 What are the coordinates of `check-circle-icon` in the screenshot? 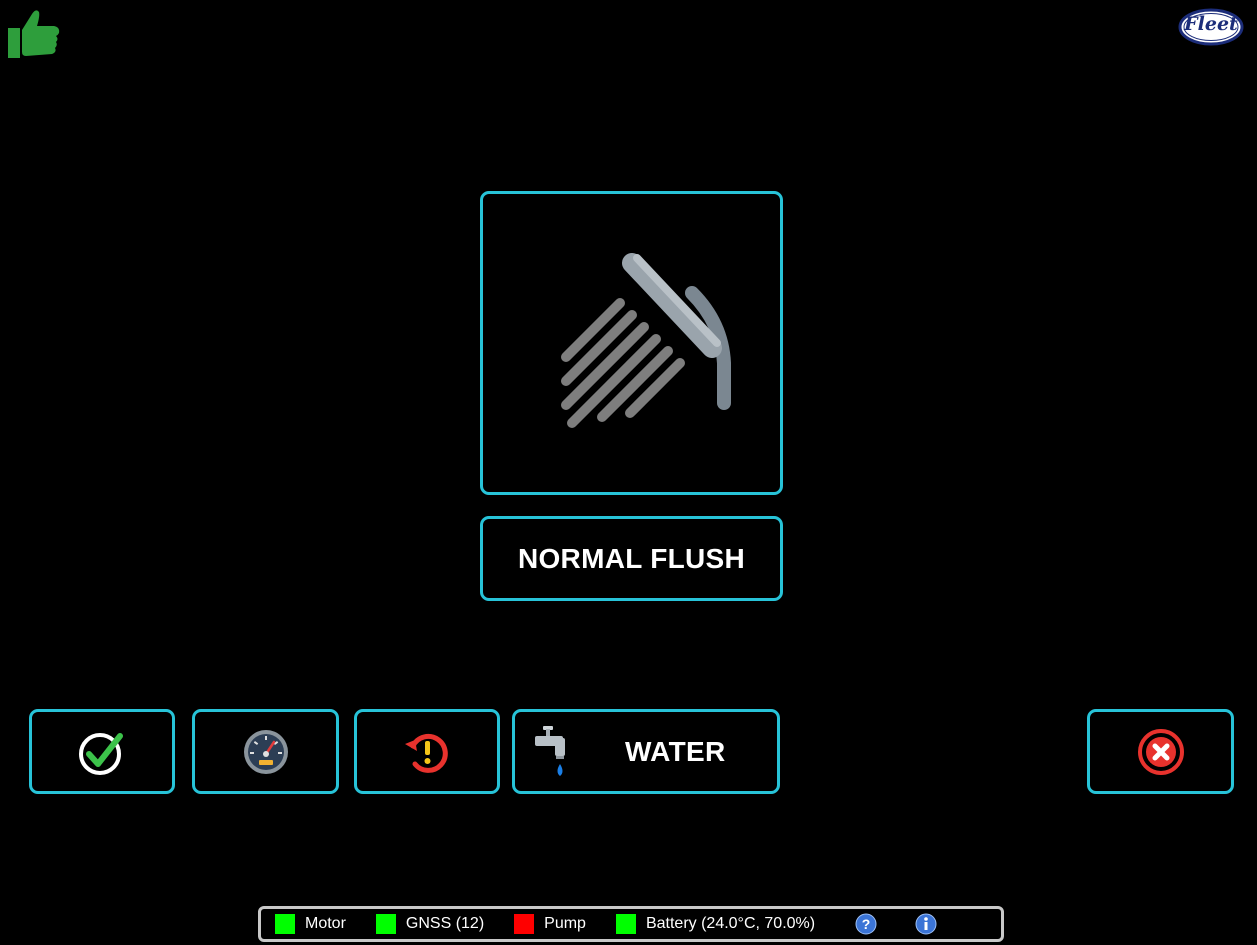 It's located at (101, 753).